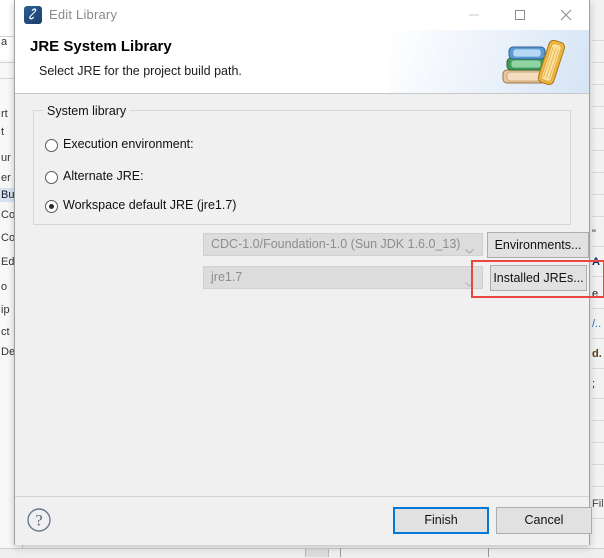 The height and width of the screenshot is (558, 604). Describe the element at coordinates (520, 14) in the screenshot. I see `maximize-icon` at that location.